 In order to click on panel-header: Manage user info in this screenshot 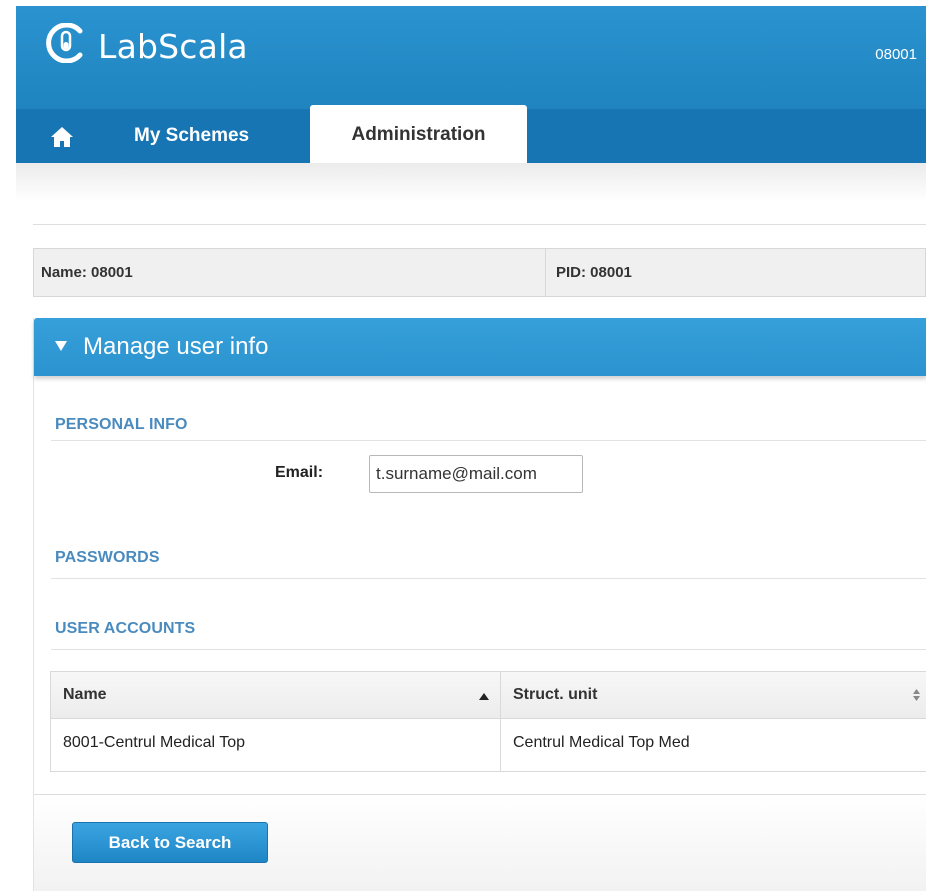, I will do `click(480, 347)`.